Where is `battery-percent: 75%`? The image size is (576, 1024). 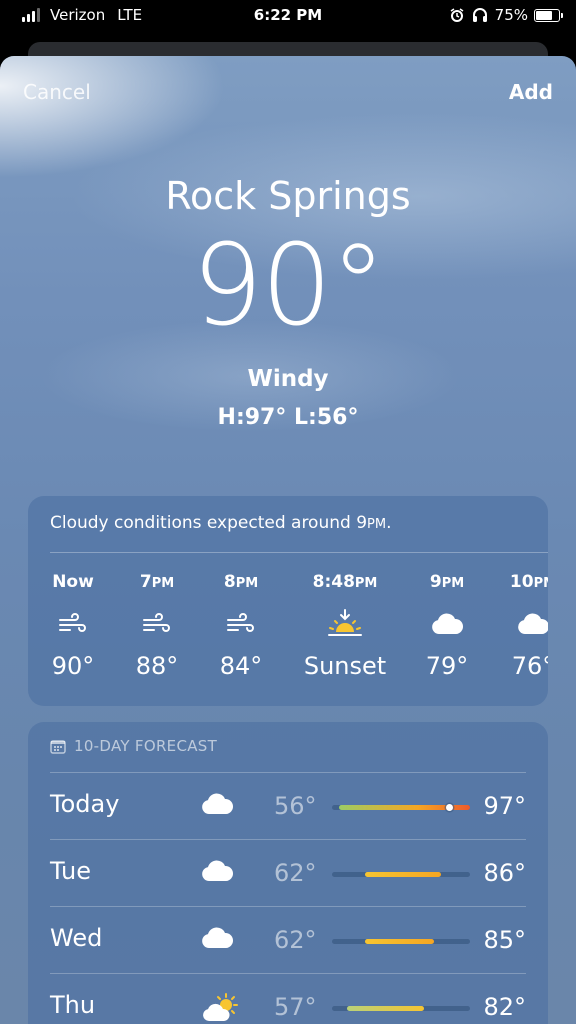
battery-percent: 75% is located at coordinates (511, 15).